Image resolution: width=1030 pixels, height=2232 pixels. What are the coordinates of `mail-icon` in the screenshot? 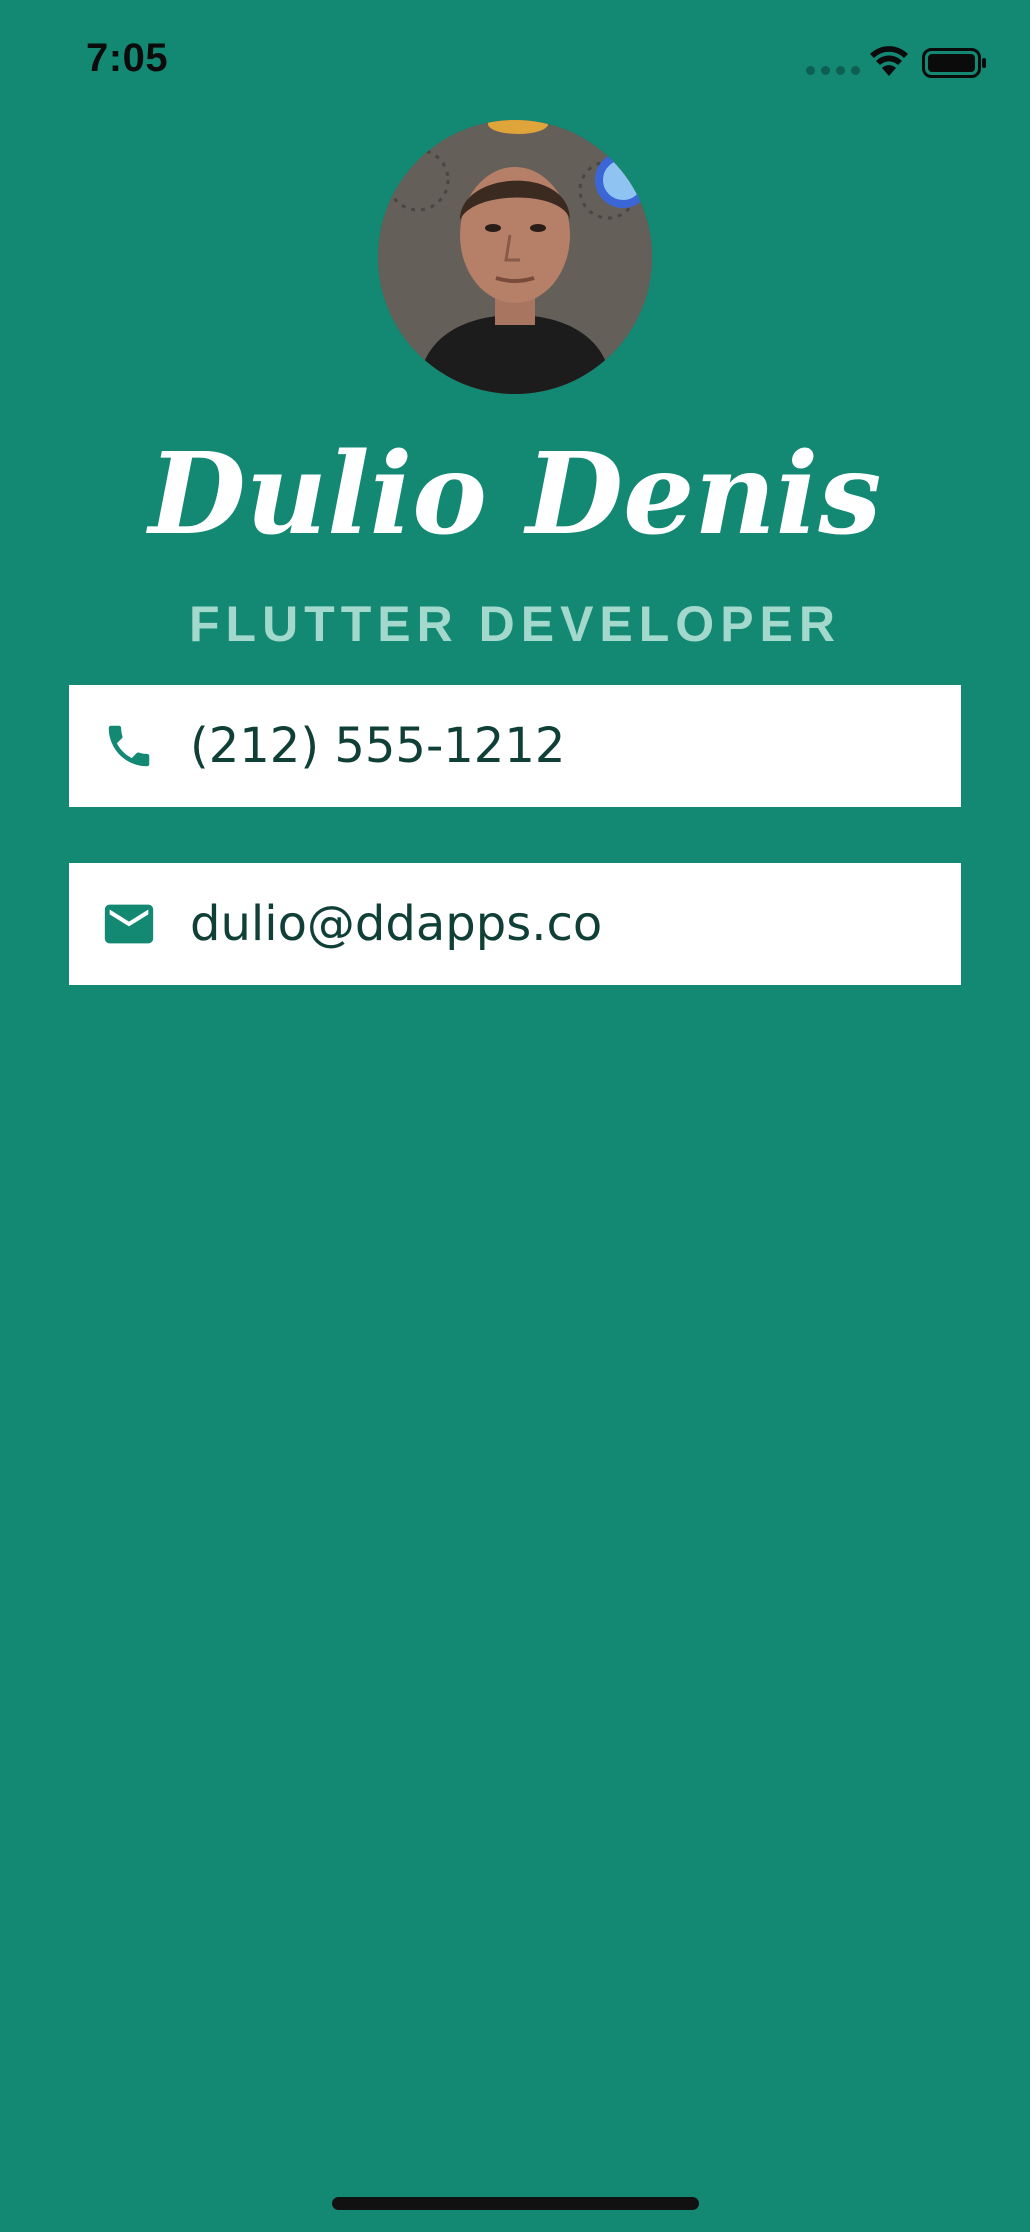 It's located at (129, 924).